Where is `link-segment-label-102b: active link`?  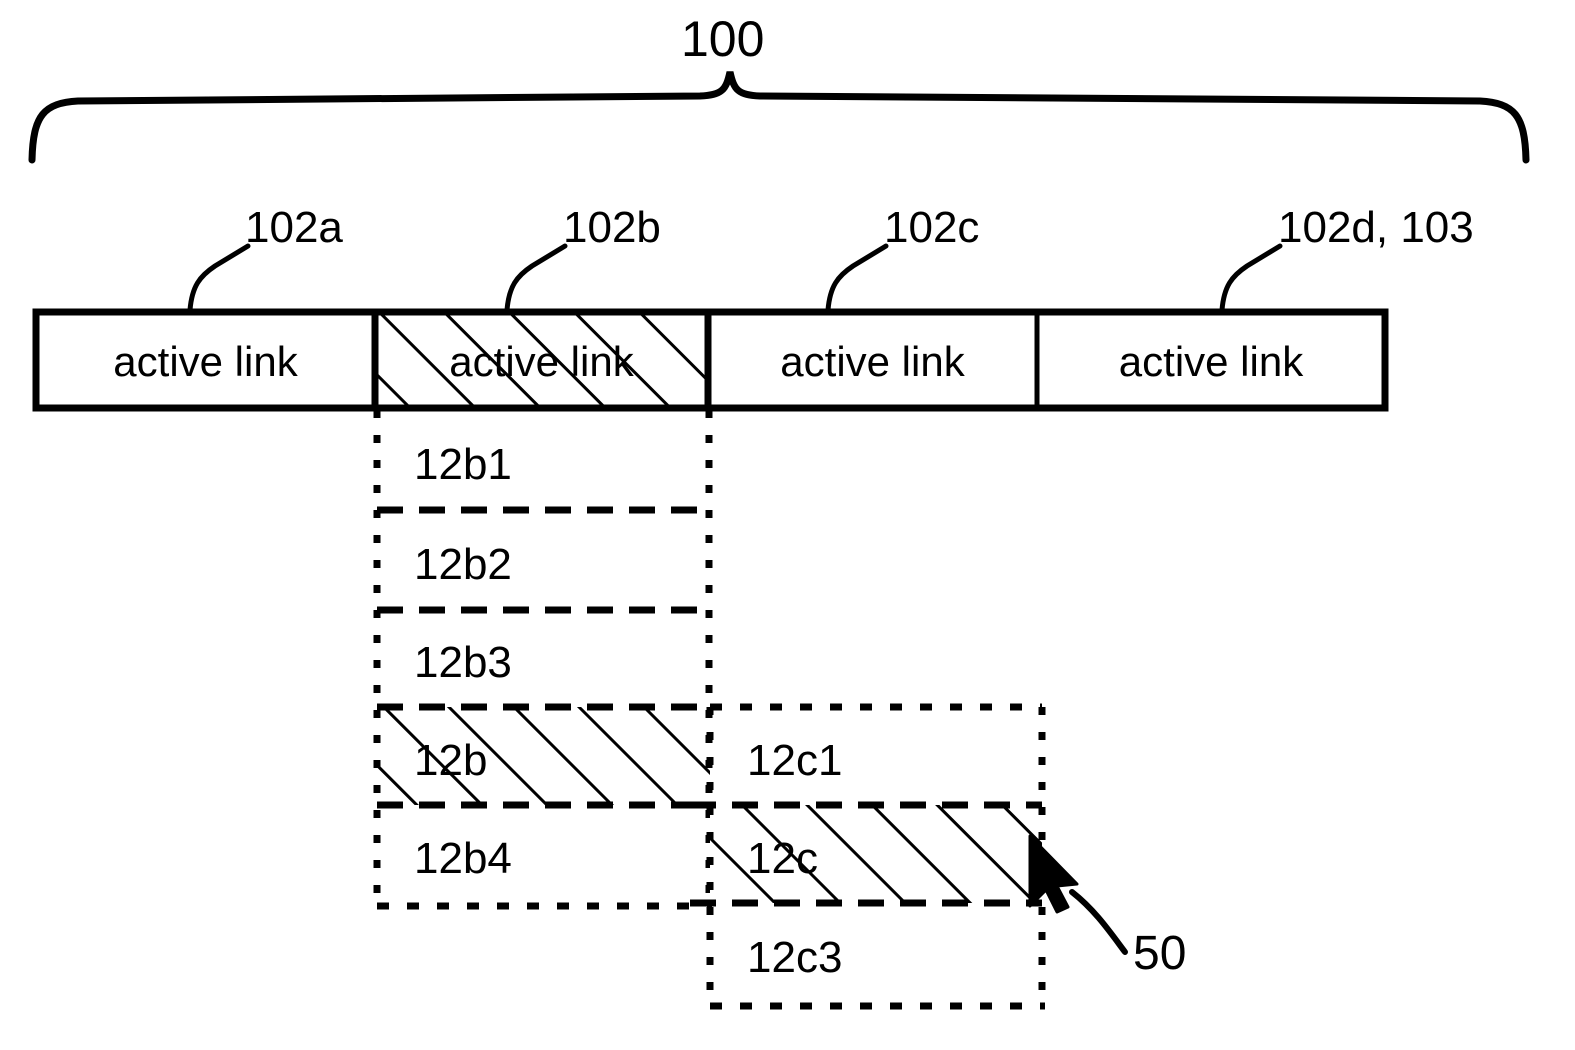
link-segment-label-102b: active link is located at coordinates (541, 361).